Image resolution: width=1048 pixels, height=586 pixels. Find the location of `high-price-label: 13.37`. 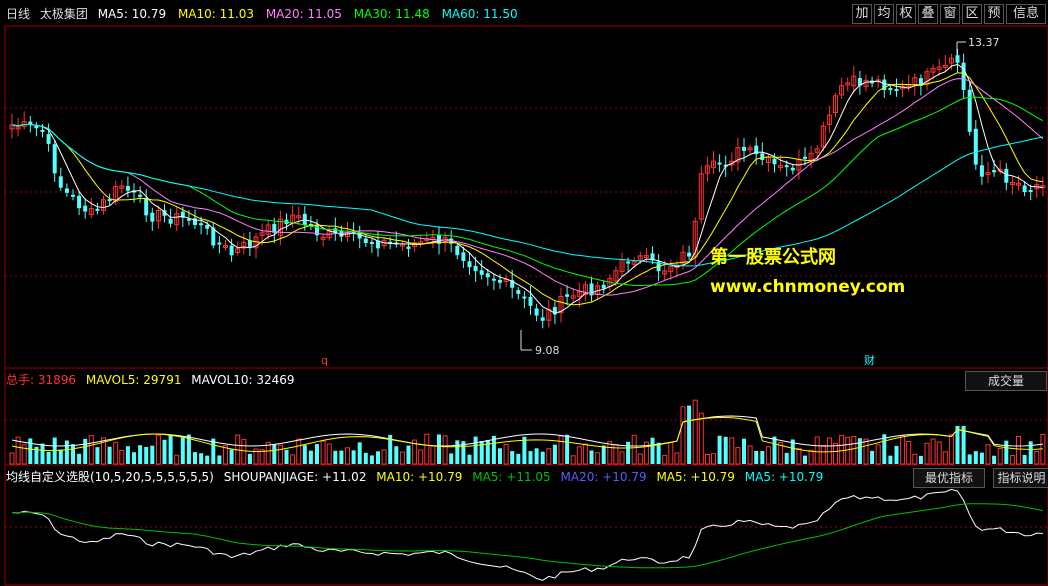

high-price-label: 13.37 is located at coordinates (984, 42).